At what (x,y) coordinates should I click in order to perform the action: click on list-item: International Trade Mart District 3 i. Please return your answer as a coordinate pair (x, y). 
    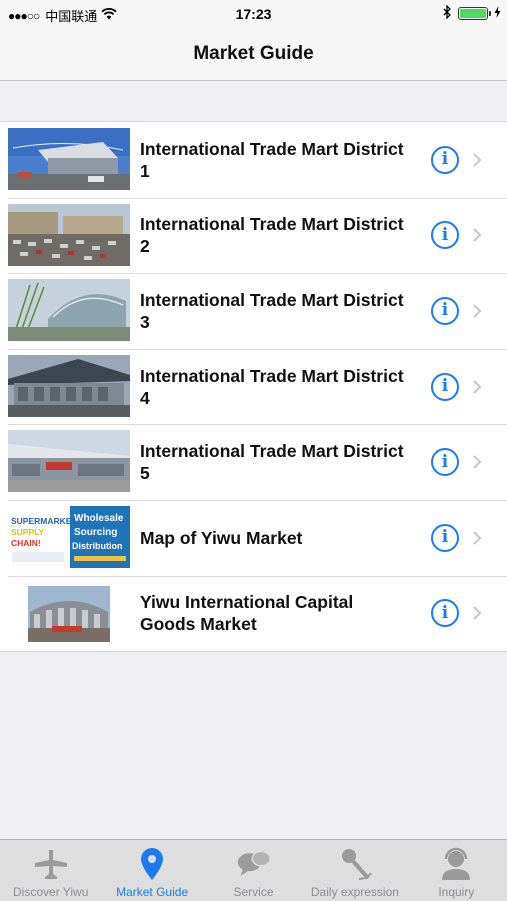
    Looking at the image, I should click on (253, 311).